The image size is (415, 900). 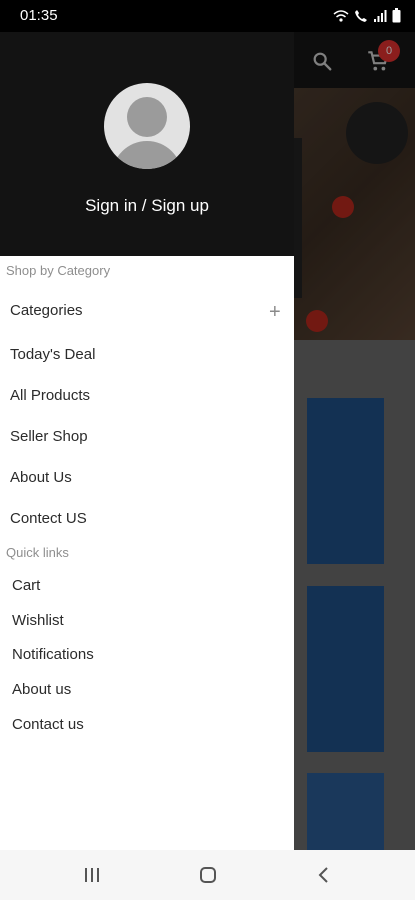 I want to click on system-navigation-bar, so click(x=207, y=875).